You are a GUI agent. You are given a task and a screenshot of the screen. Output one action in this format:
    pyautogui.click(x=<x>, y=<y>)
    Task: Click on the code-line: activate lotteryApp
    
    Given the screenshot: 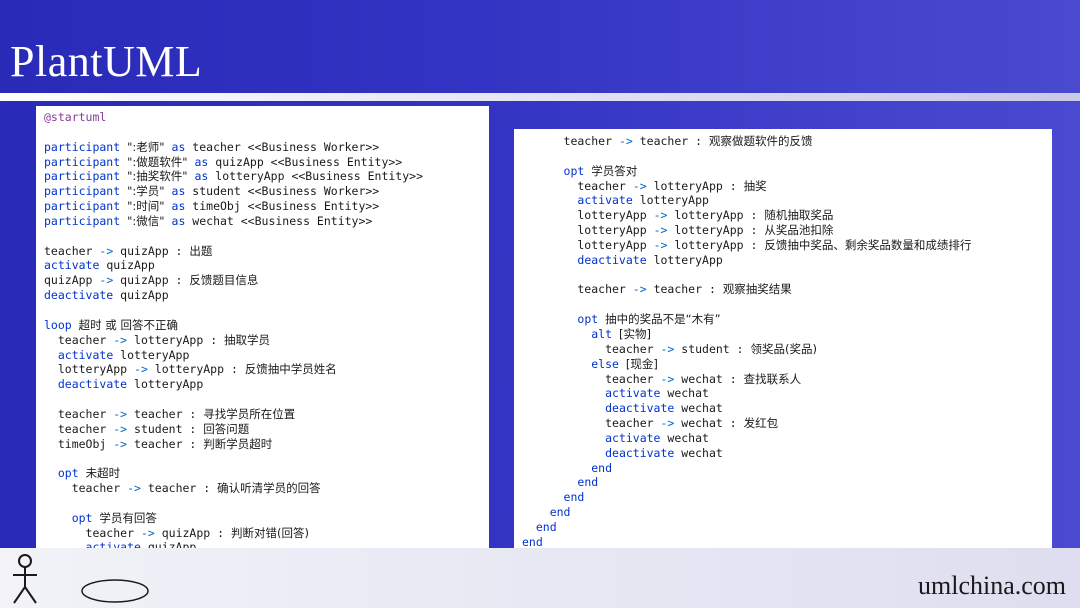 What is the action you would take?
    pyautogui.click(x=266, y=355)
    